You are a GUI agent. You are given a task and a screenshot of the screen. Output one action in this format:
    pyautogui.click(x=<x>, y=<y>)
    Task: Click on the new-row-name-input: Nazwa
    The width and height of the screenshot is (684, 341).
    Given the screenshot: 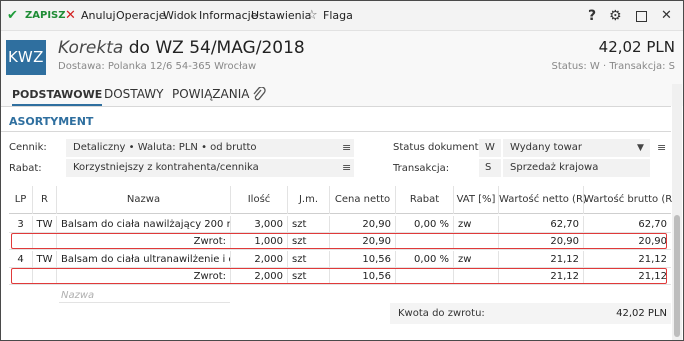 What is the action you would take?
    pyautogui.click(x=144, y=295)
    